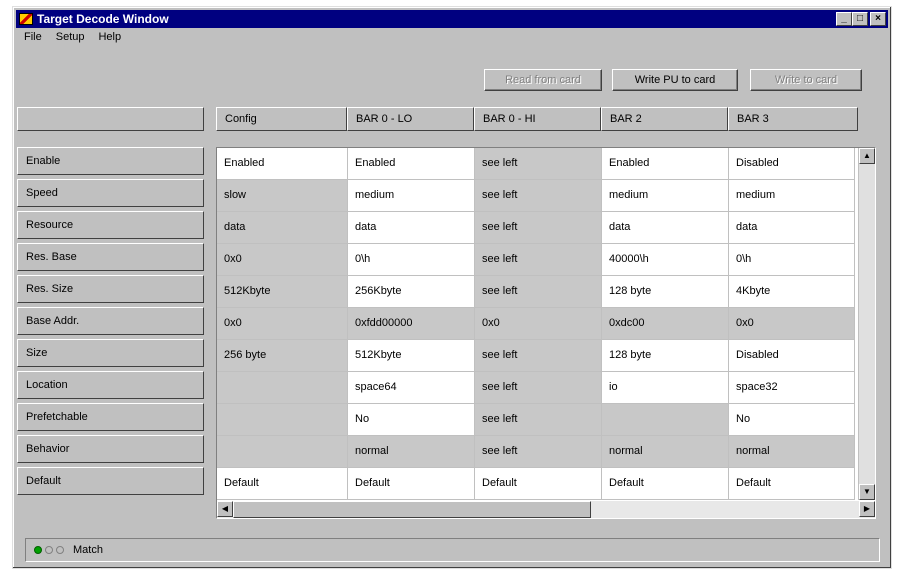  Describe the element at coordinates (412, 509) in the screenshot. I see `horizontal-scroll-thumb` at that location.